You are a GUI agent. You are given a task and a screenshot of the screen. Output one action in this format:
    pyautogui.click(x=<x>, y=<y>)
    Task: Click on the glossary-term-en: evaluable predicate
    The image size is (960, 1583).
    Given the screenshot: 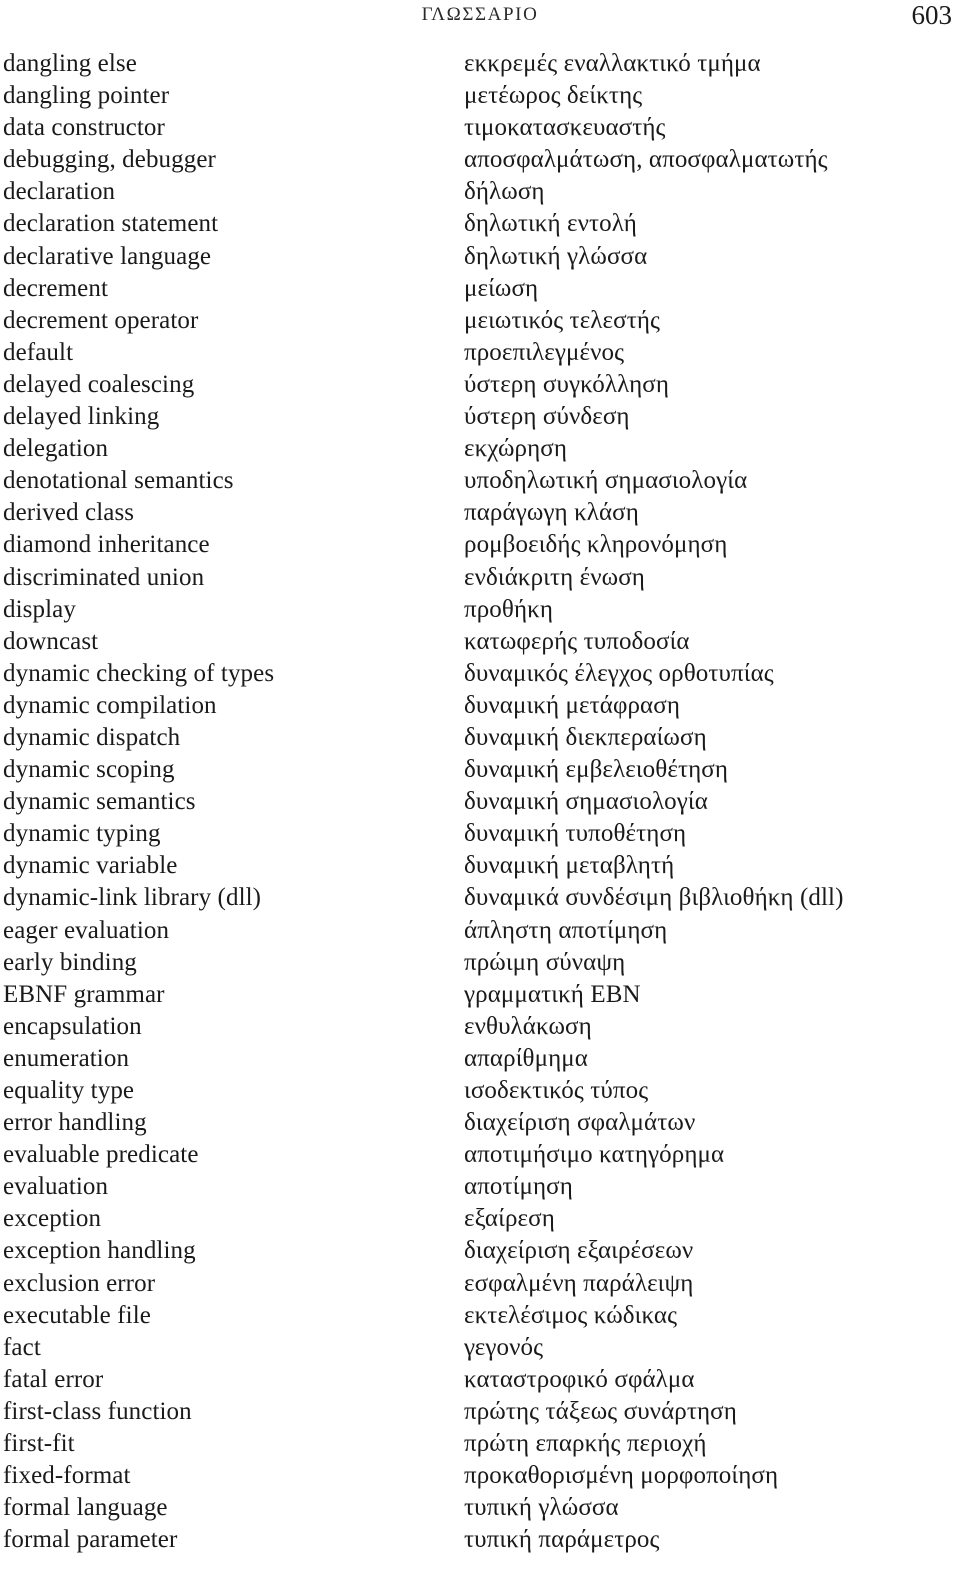 What is the action you would take?
    pyautogui.click(x=101, y=1155)
    